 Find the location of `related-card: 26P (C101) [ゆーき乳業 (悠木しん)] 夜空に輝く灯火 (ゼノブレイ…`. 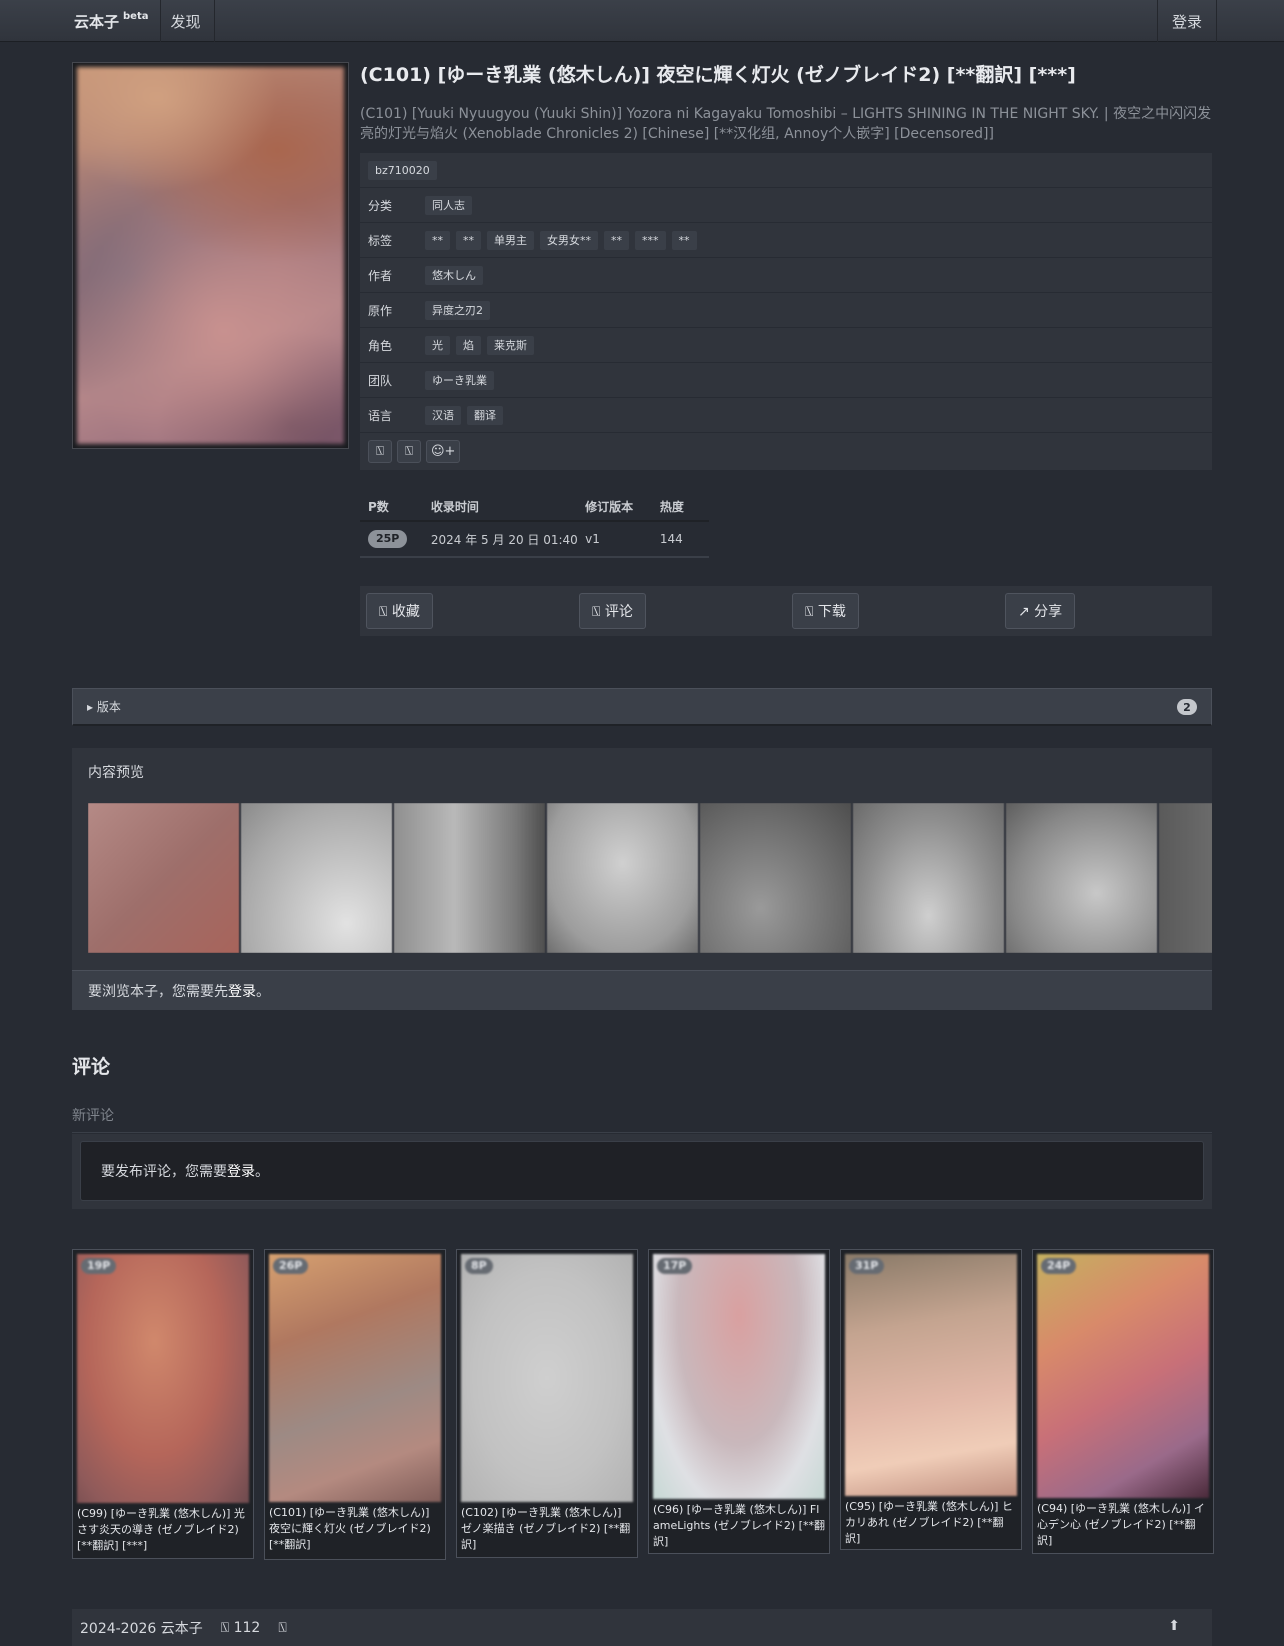

related-card: 26P (C101) [ゆーき乳業 (悠木しん)] 夜空に輝く灯火 (ゼノブレイ… is located at coordinates (355, 1404).